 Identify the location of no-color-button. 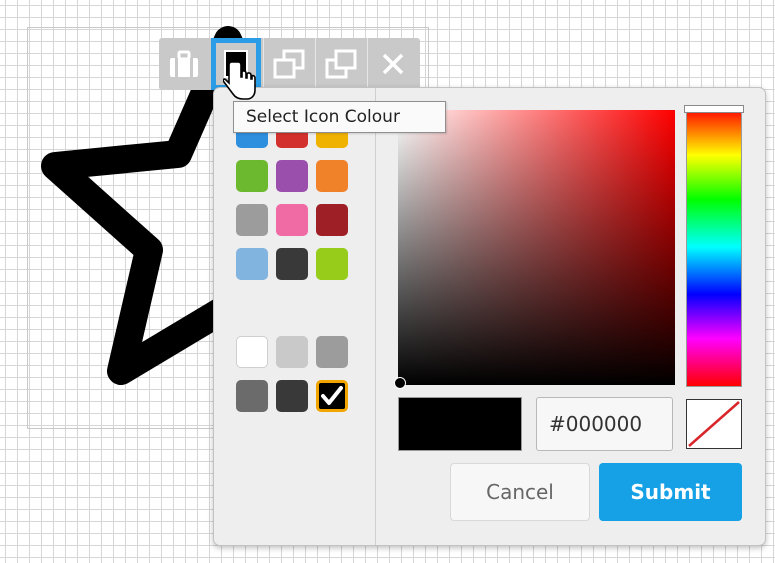
(714, 424).